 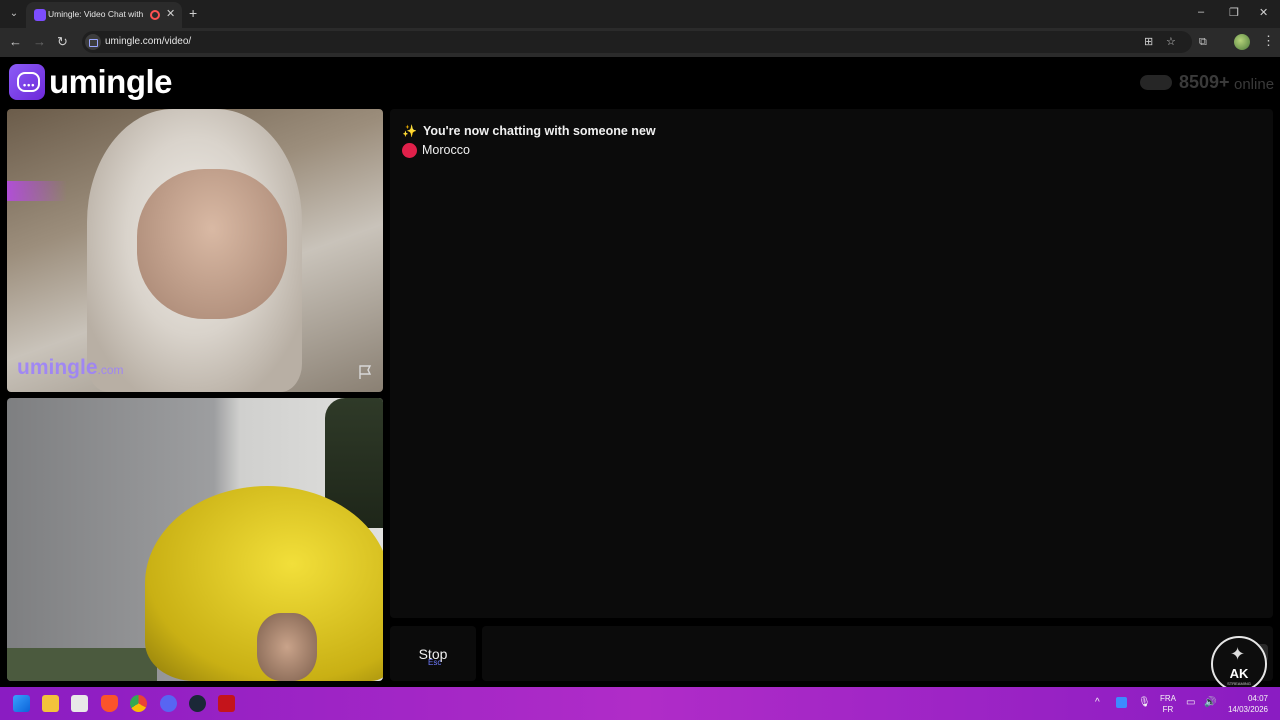 What do you see at coordinates (1203, 42) in the screenshot?
I see `extensions-icon: ⧉` at bounding box center [1203, 42].